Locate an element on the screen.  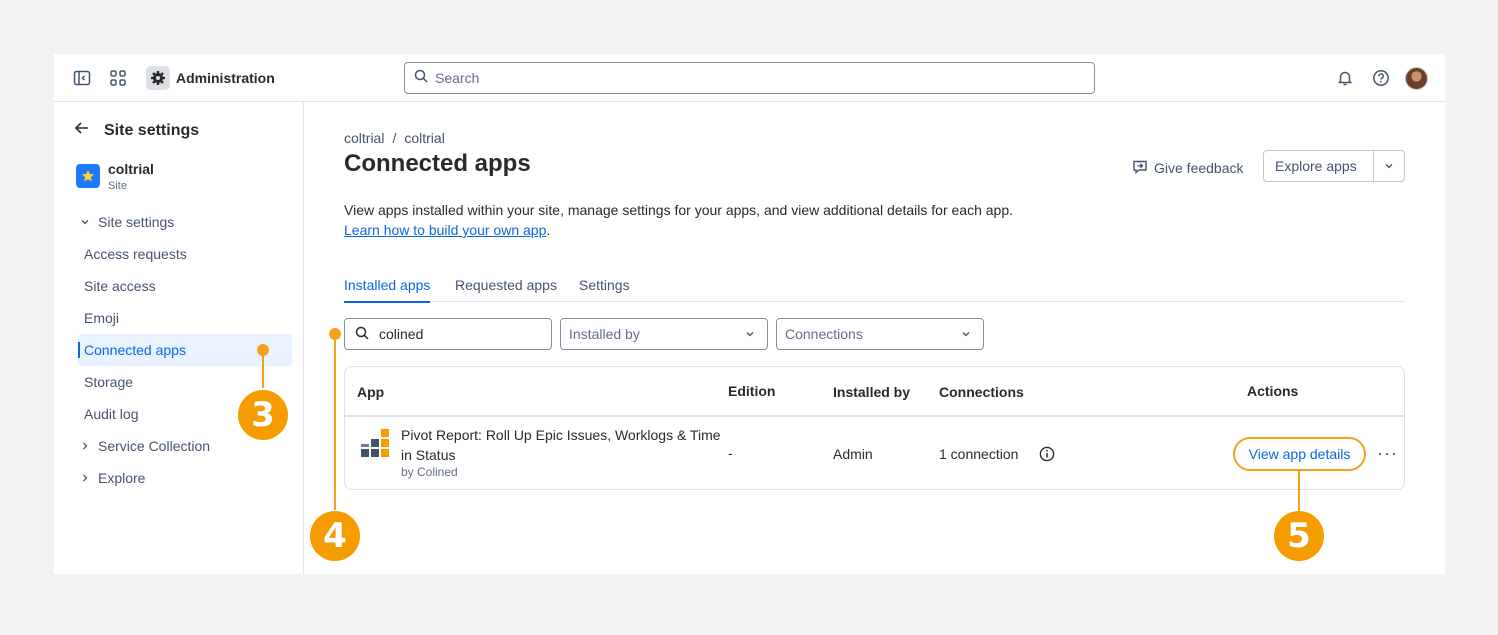
learn-build-app-link: Learn how to build your own app is located at coordinates (445, 230).